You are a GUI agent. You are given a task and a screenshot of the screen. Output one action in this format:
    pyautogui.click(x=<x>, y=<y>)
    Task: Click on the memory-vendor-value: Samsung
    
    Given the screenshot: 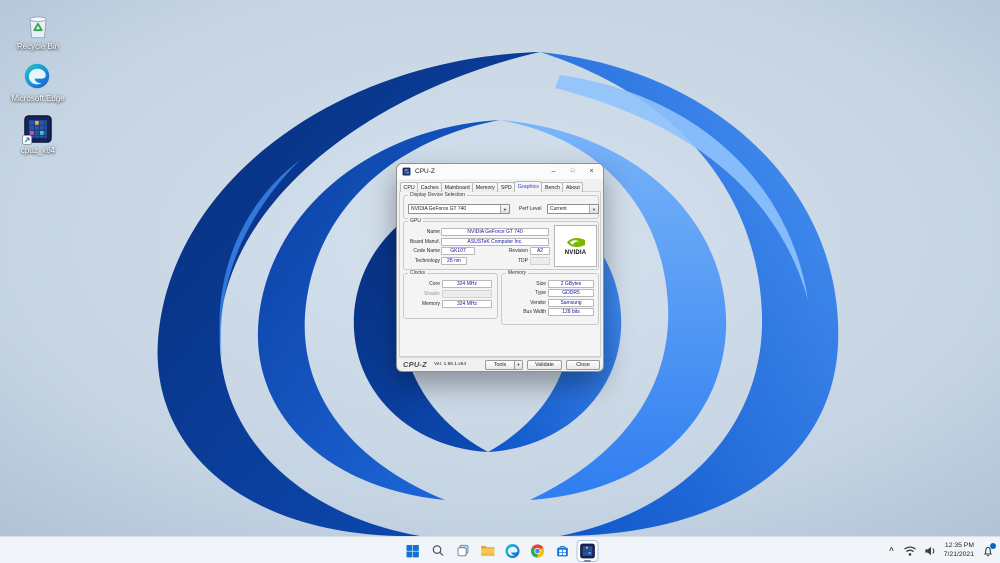 What is the action you would take?
    pyautogui.click(x=571, y=302)
    